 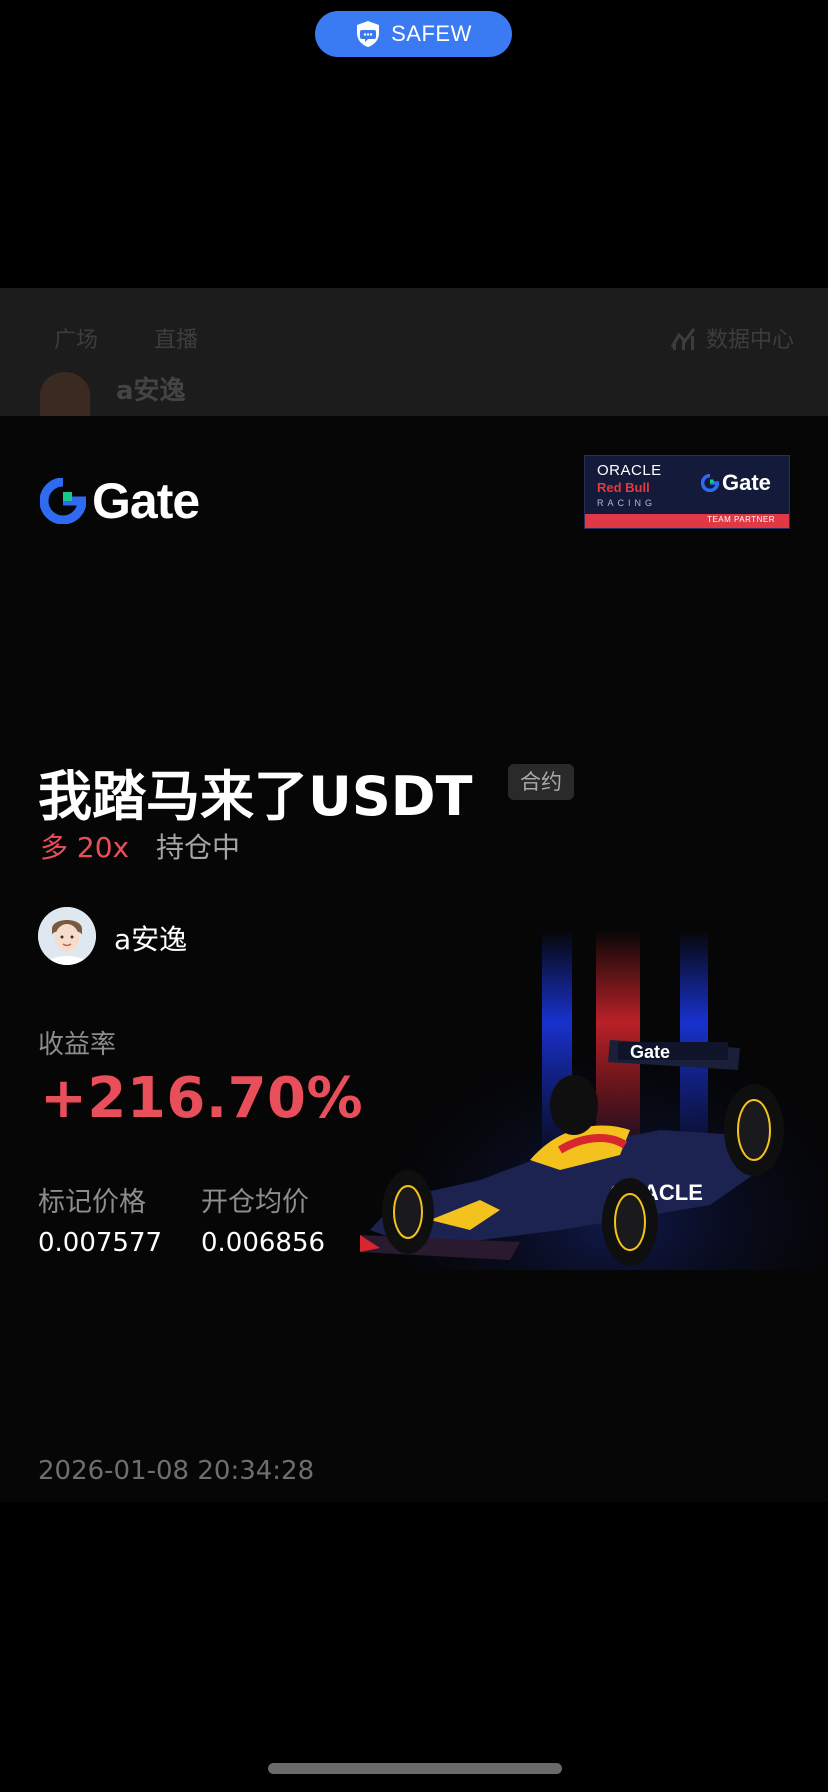 I want to click on partner-gate-label: Gate, so click(x=746, y=482).